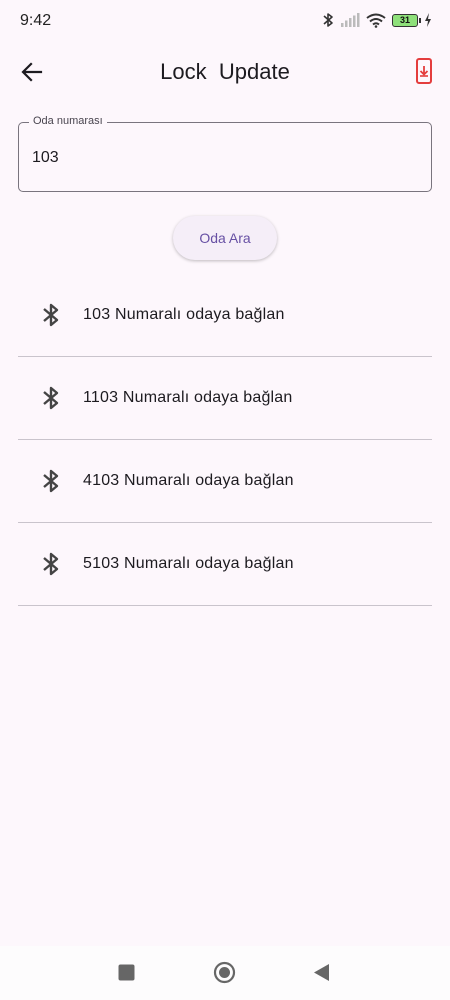  I want to click on charging-icon, so click(428, 20).